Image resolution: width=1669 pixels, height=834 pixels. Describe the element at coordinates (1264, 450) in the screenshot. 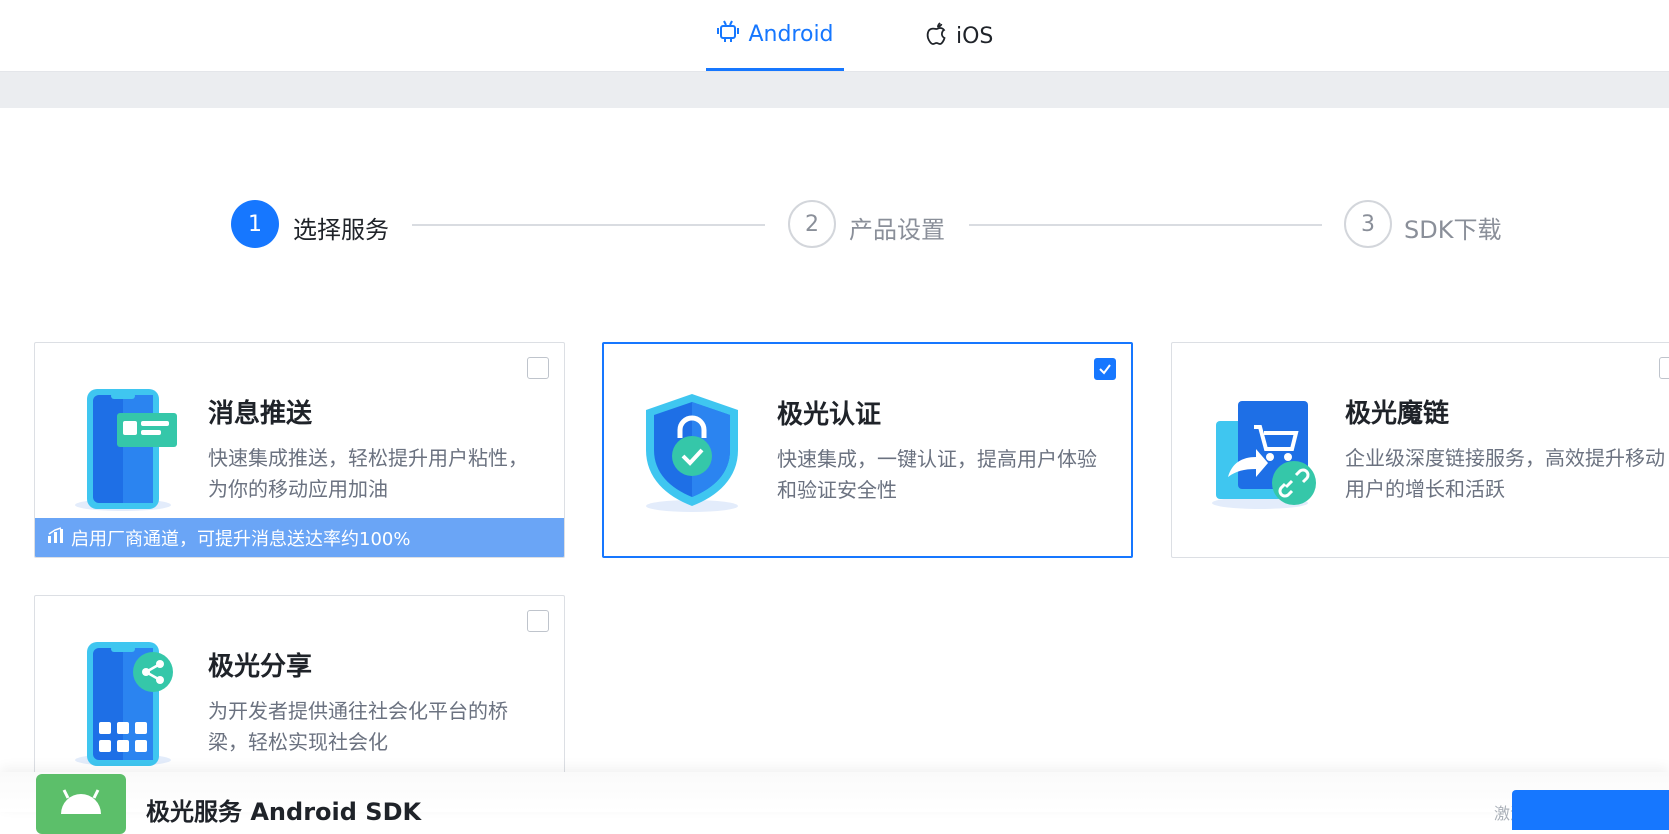

I see `cart-link-icon` at that location.